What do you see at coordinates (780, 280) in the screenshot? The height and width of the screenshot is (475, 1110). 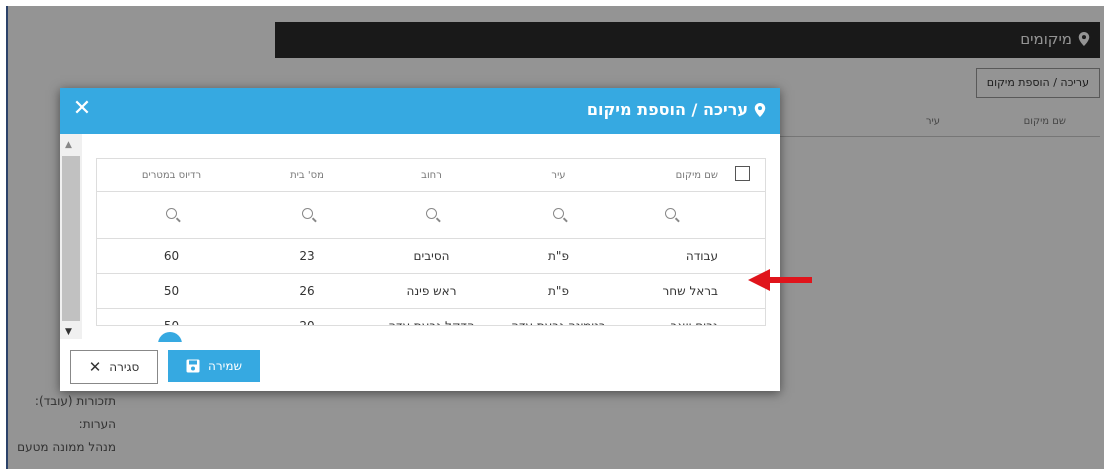 I see `red-pointer-arrow-icon` at bounding box center [780, 280].